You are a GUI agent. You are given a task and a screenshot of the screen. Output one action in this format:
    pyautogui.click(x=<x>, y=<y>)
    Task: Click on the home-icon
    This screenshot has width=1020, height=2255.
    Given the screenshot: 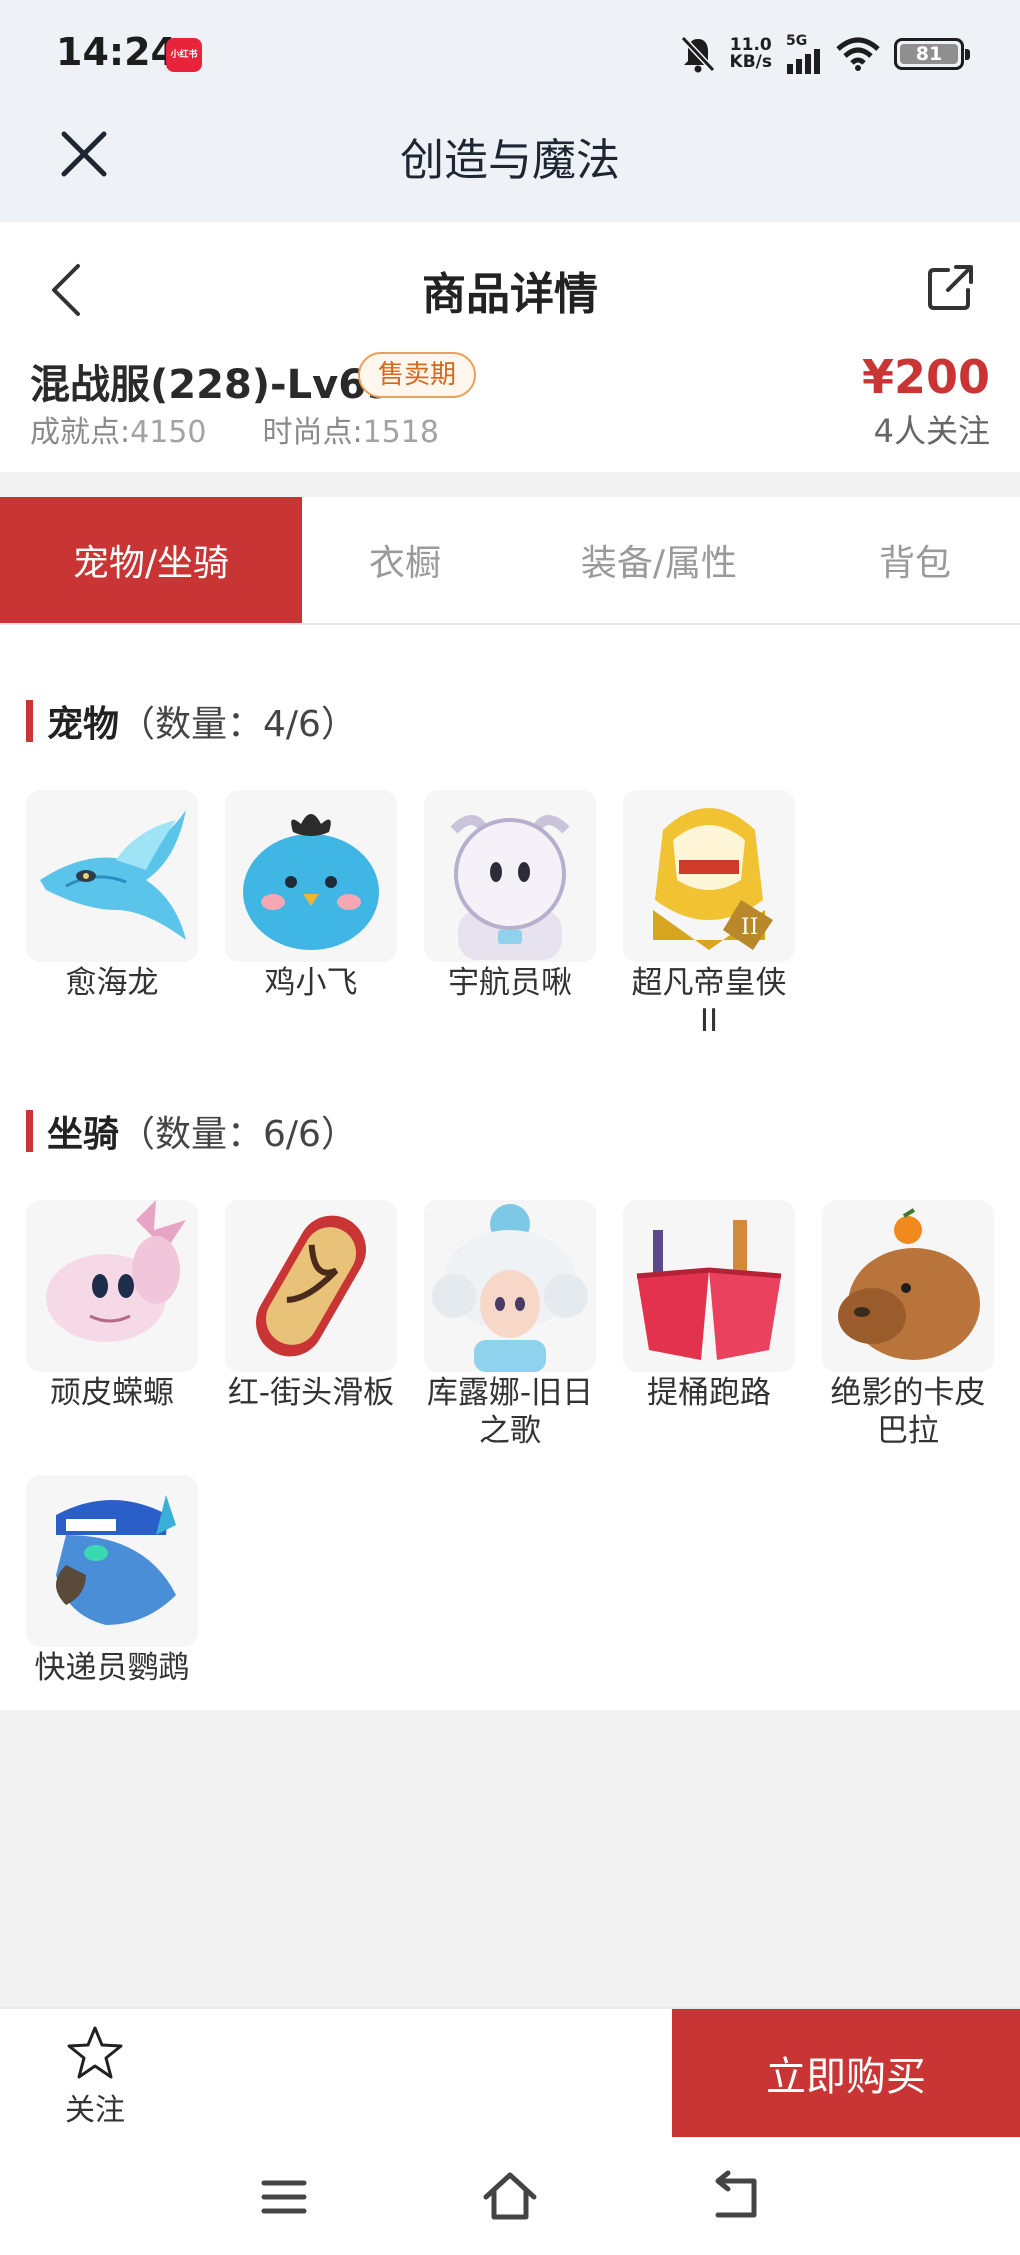 What is the action you would take?
    pyautogui.click(x=510, y=2197)
    